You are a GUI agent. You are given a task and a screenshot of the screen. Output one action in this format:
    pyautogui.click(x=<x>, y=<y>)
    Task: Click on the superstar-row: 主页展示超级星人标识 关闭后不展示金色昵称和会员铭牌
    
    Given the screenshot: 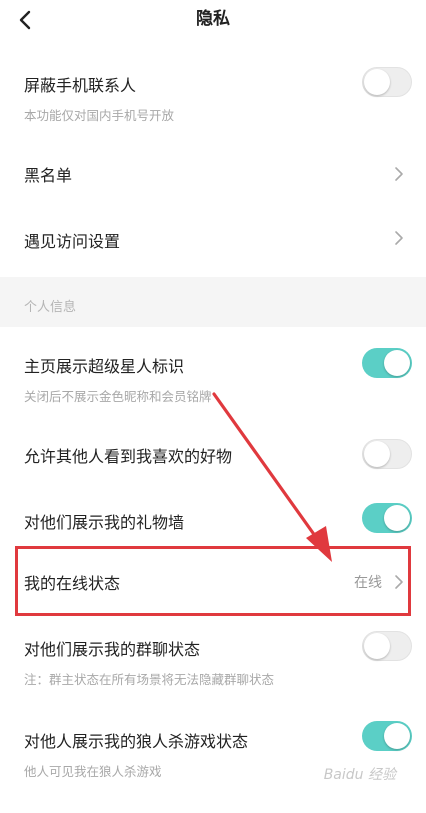 What is the action you would take?
    pyautogui.click(x=213, y=373)
    